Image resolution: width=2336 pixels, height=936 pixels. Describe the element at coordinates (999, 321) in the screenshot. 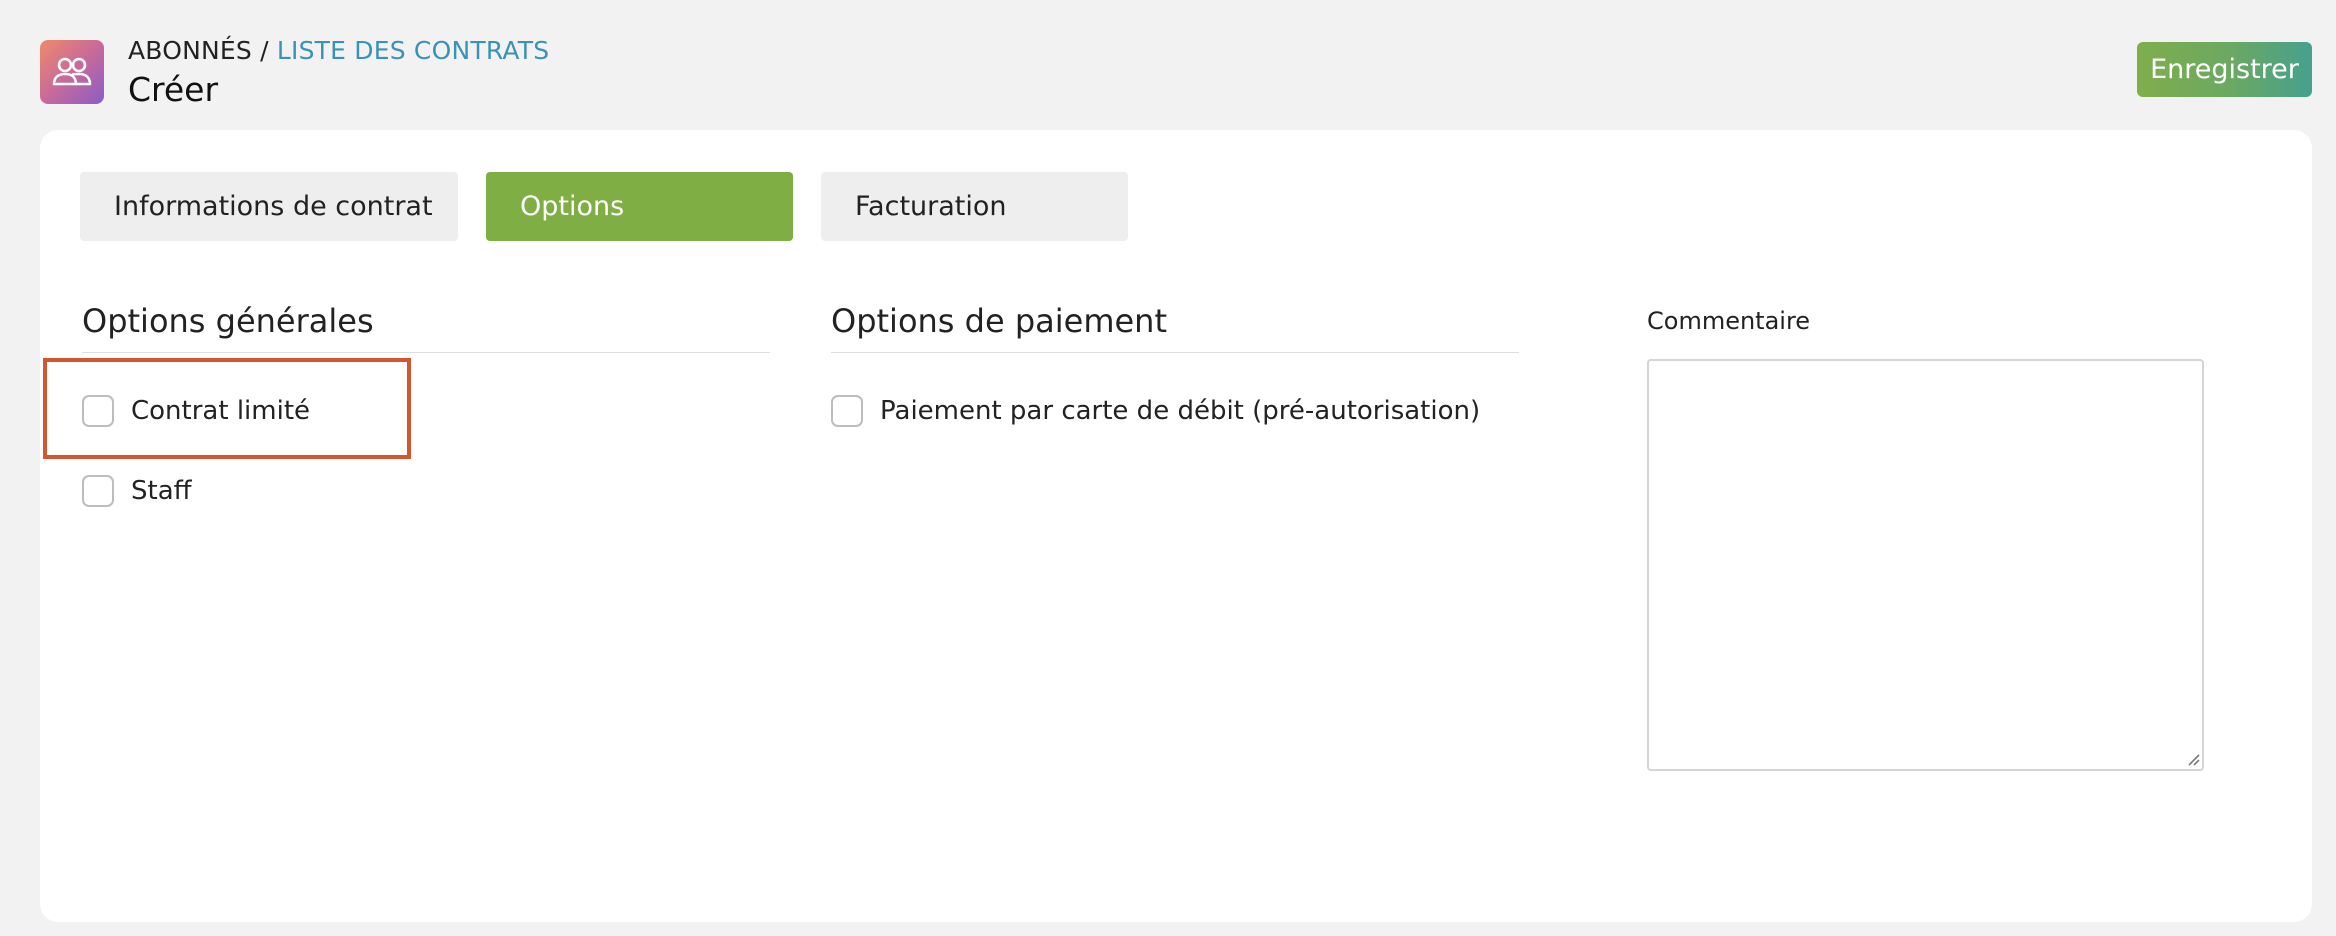

I see `payment-options-title: Options de paiement` at that location.